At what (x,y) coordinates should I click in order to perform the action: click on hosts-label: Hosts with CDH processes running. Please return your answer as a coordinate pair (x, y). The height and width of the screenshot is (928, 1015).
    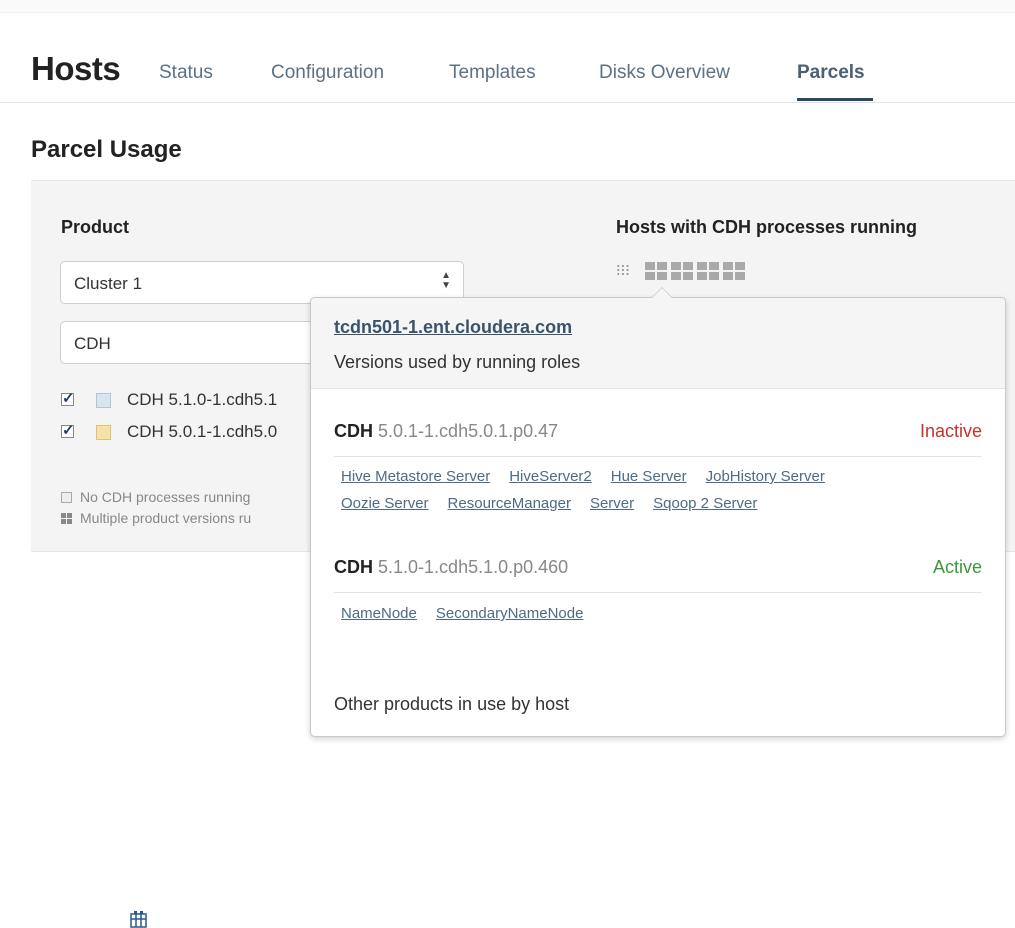
    Looking at the image, I should click on (767, 227).